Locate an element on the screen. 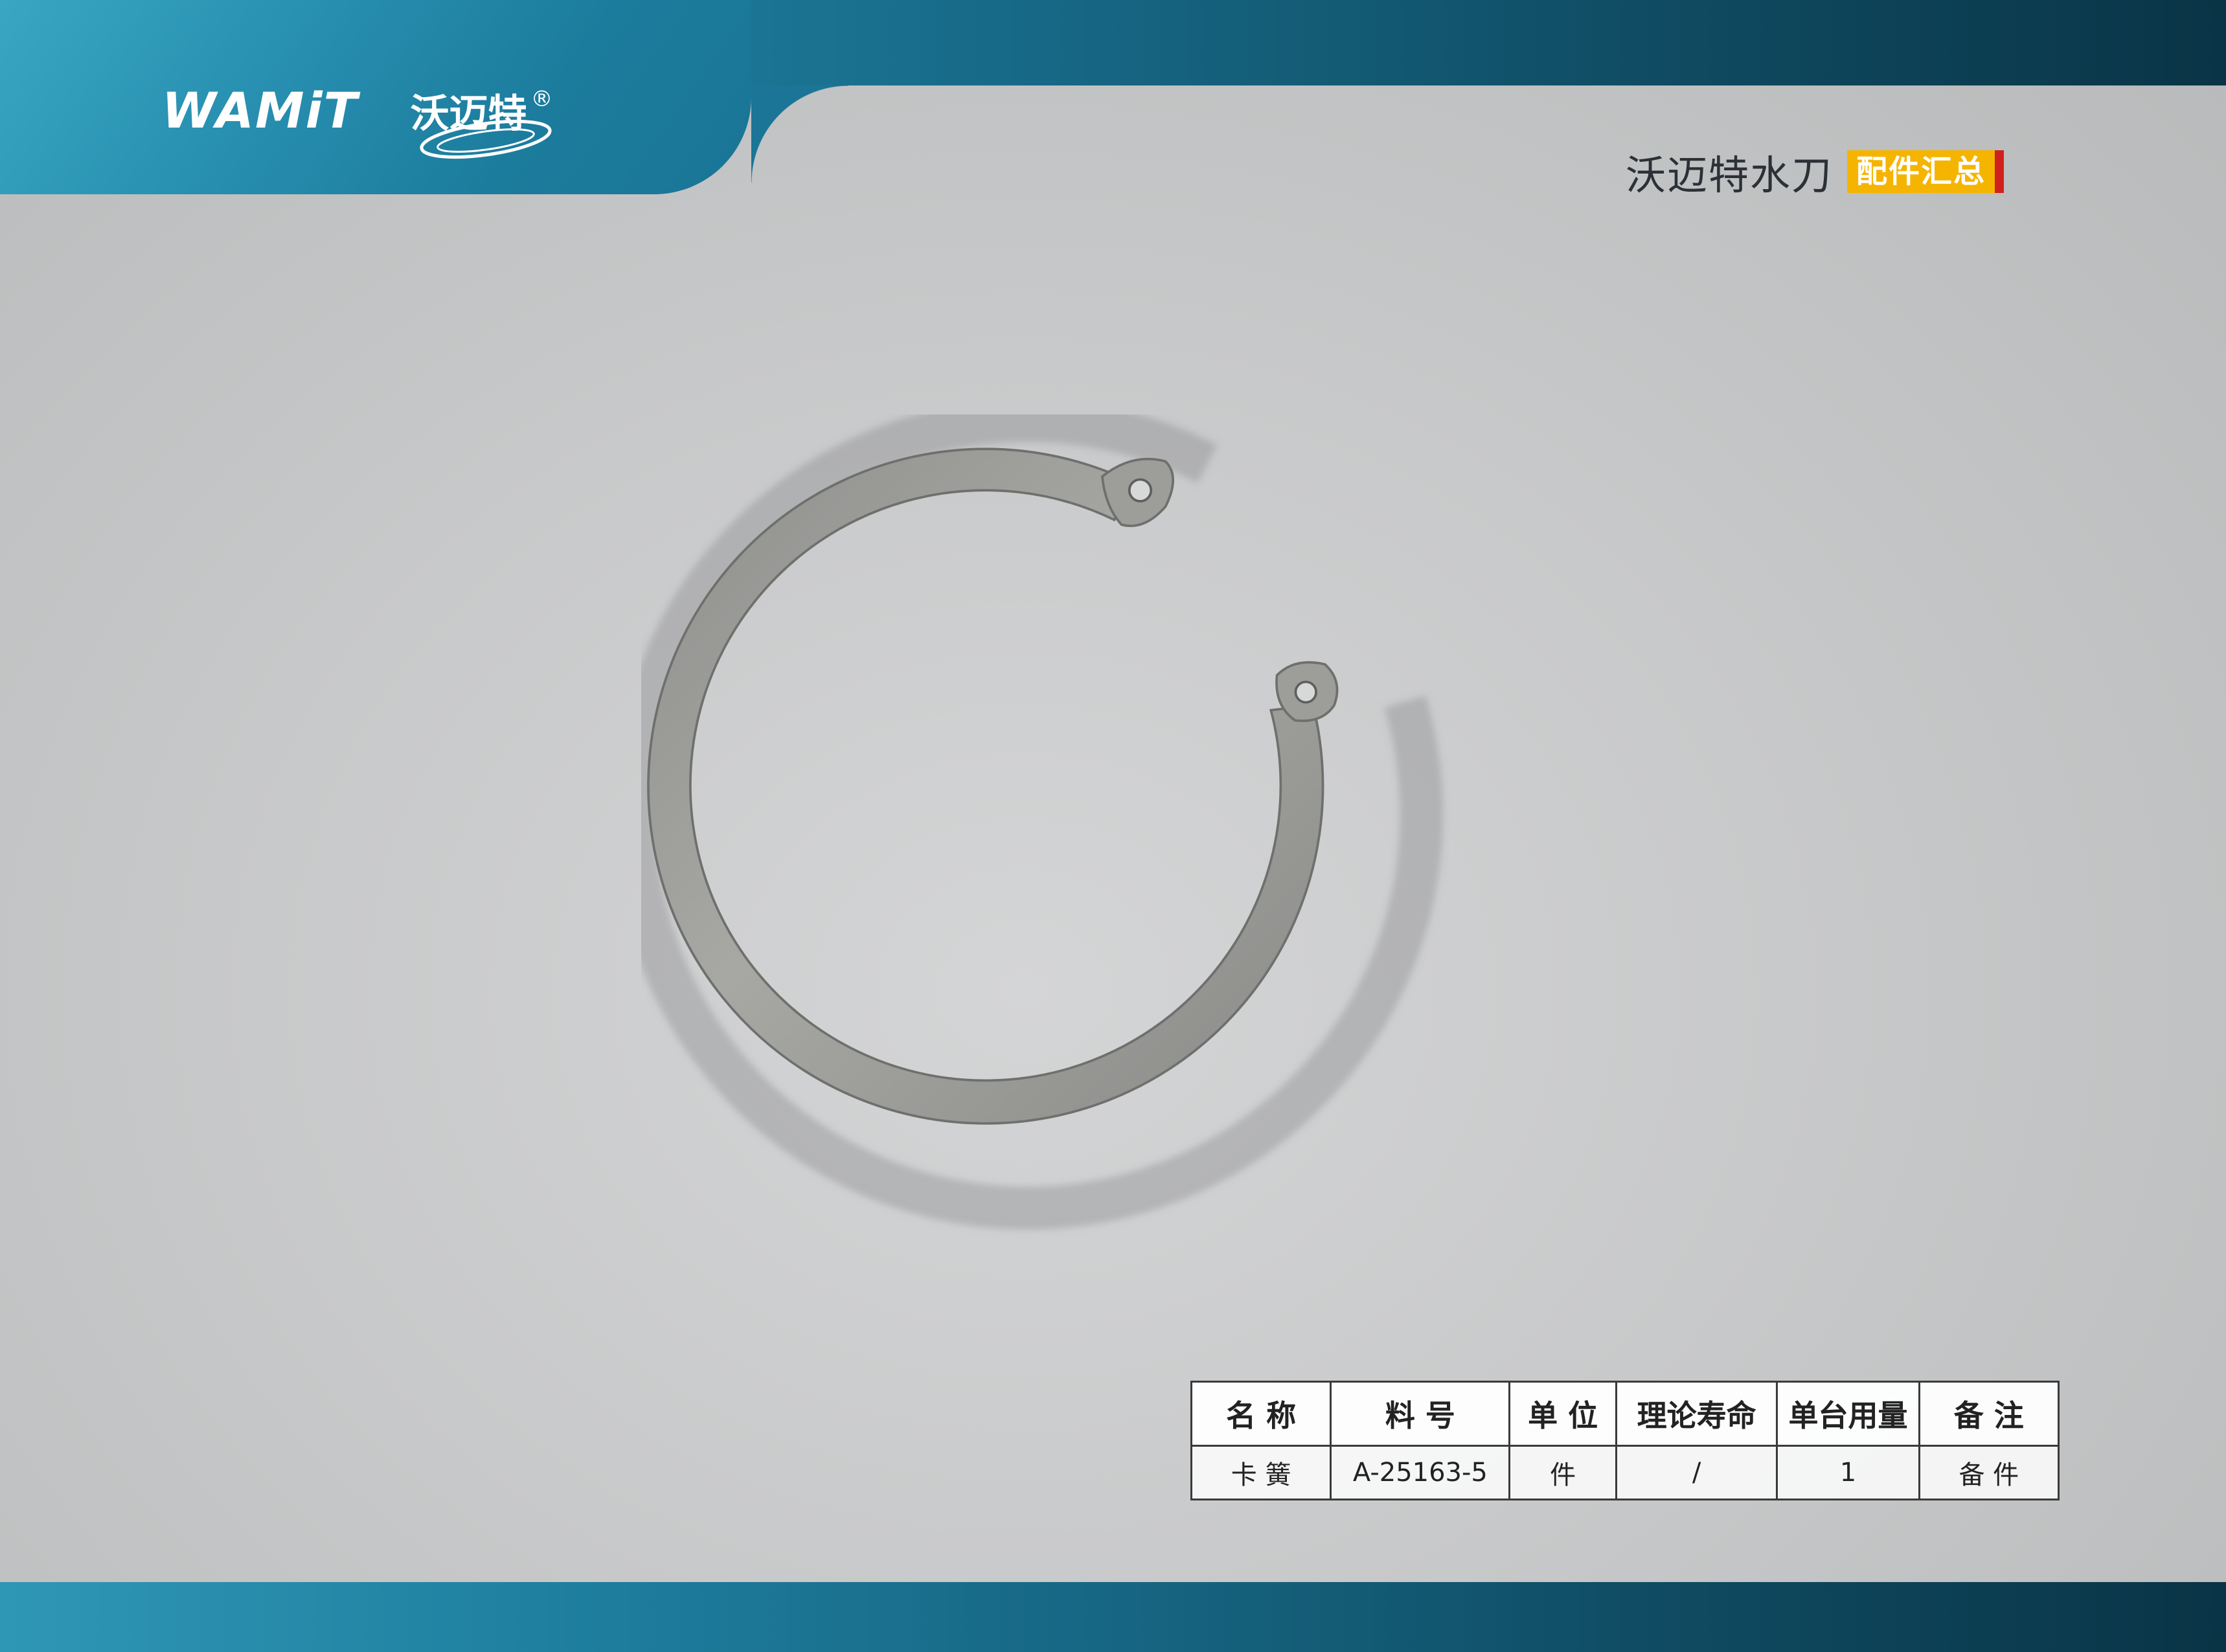  bottom-band is located at coordinates (1113, 1617).